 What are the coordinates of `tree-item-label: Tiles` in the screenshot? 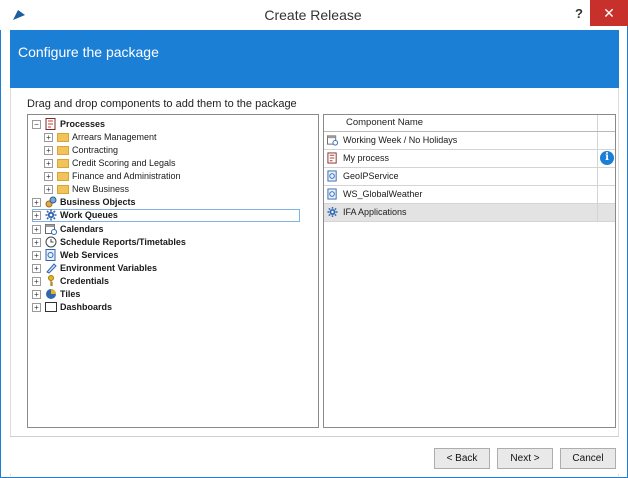 It's located at (70, 294).